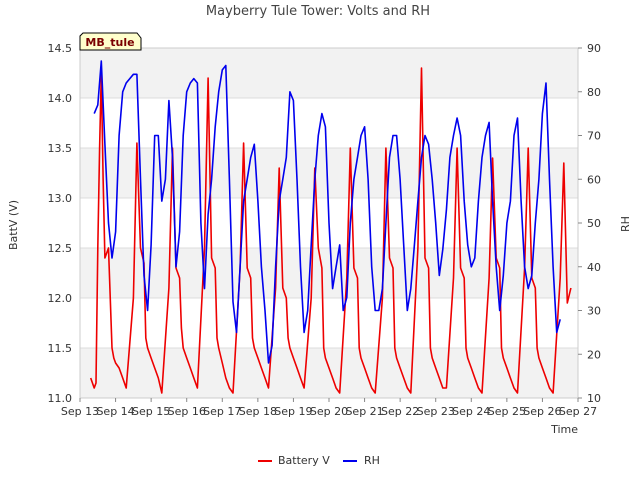 The image size is (640, 480). I want to click on x-tick-label: Sep 18, so click(258, 411).